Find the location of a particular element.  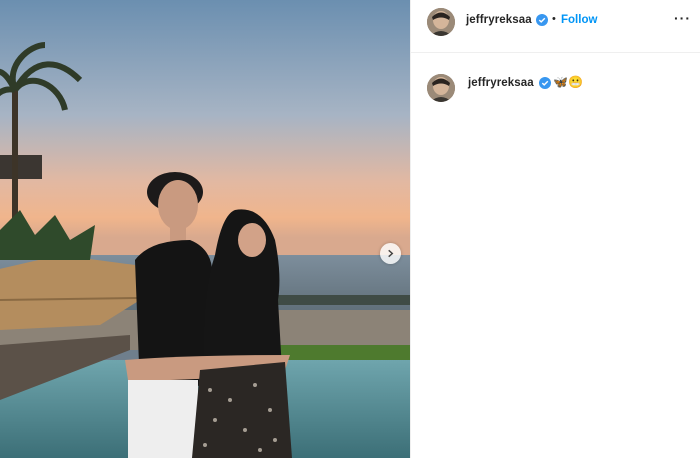

more-options-button: ··· is located at coordinates (682, 18).